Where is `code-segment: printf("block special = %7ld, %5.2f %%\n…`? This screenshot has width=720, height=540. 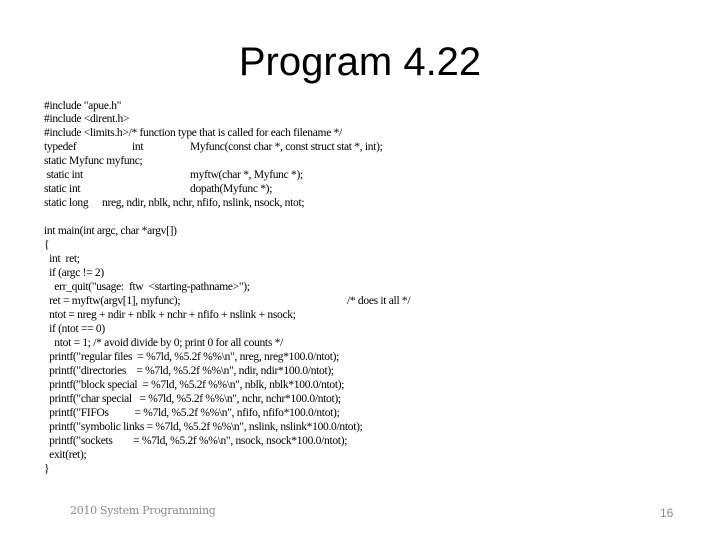 code-segment: printf("block special = %7ld, %5.2f %%\n… is located at coordinates (194, 385).